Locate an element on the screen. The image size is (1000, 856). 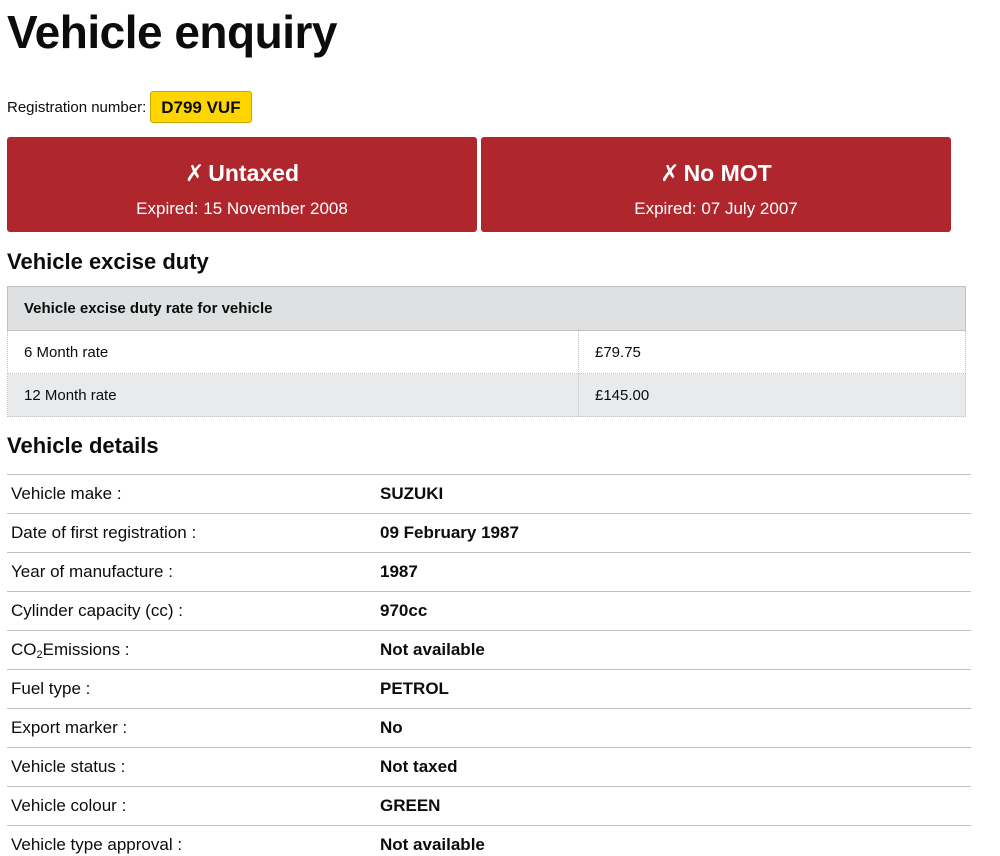
detail-value: No is located at coordinates (671, 728).